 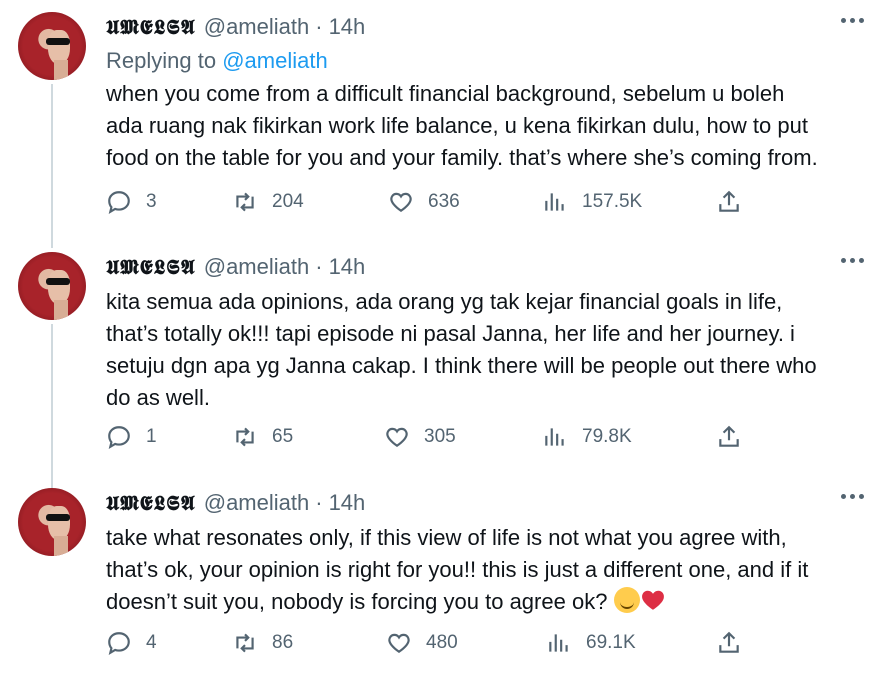 What do you see at coordinates (268, 202) in the screenshot?
I see `retweet-button: 204` at bounding box center [268, 202].